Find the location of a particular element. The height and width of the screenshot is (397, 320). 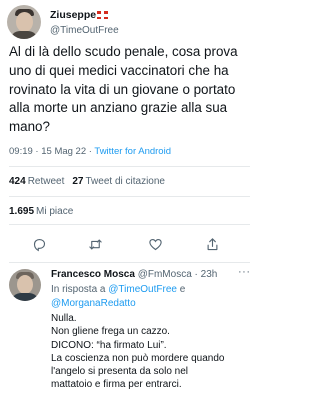

like-icon is located at coordinates (155, 244).